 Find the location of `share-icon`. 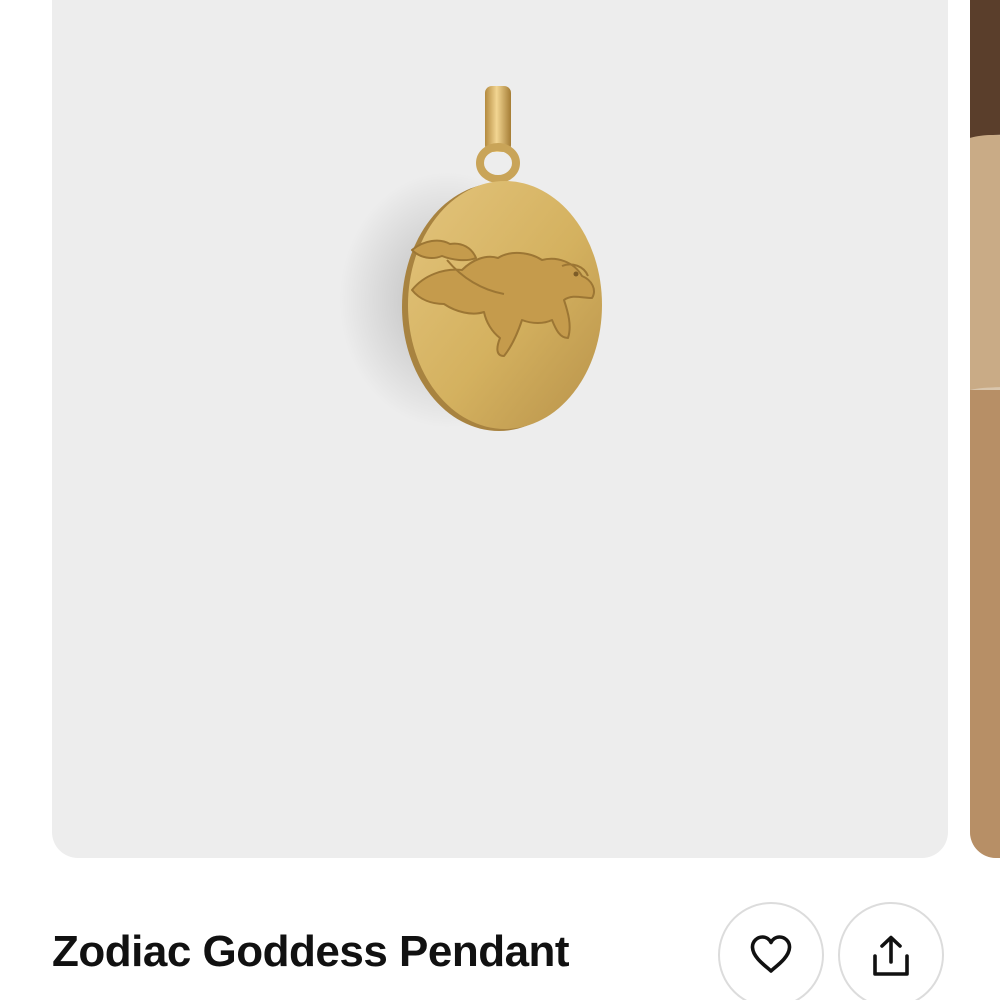

share-icon is located at coordinates (891, 955).